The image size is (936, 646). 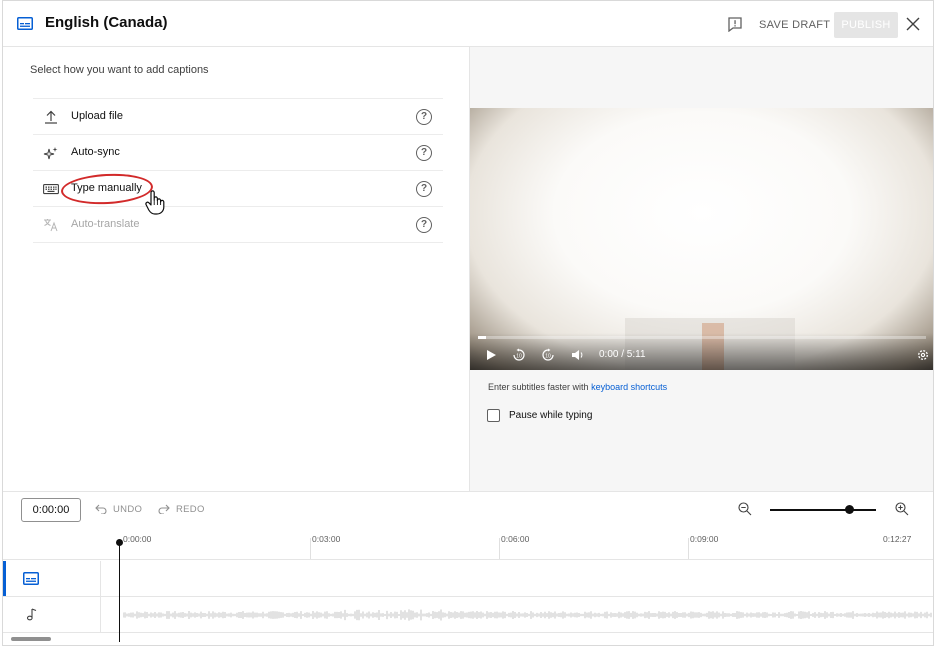 I want to click on option-auto-translate: Auto-translate ?, so click(x=238, y=225).